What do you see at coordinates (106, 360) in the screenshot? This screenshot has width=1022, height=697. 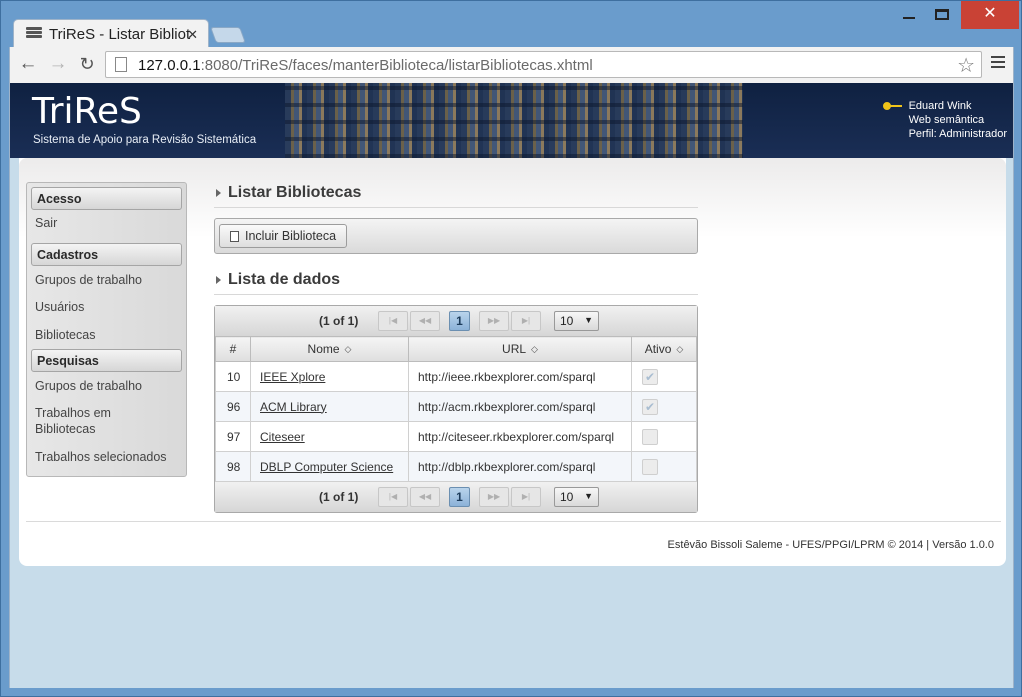 I see `sidebar-section-pesquisas: Pesquisas` at bounding box center [106, 360].